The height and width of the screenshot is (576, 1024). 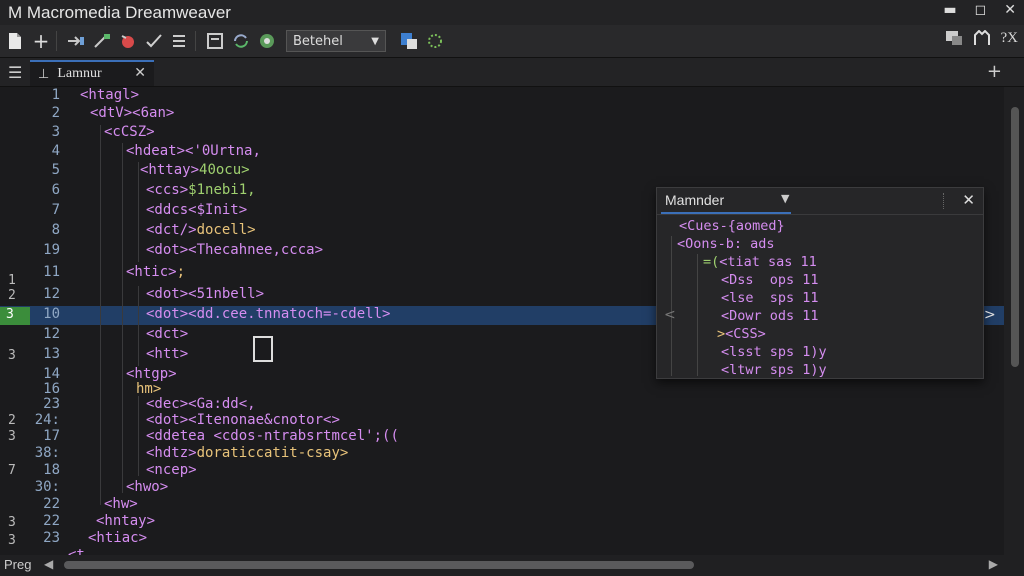 I want to click on link-icon, so click(x=76, y=41).